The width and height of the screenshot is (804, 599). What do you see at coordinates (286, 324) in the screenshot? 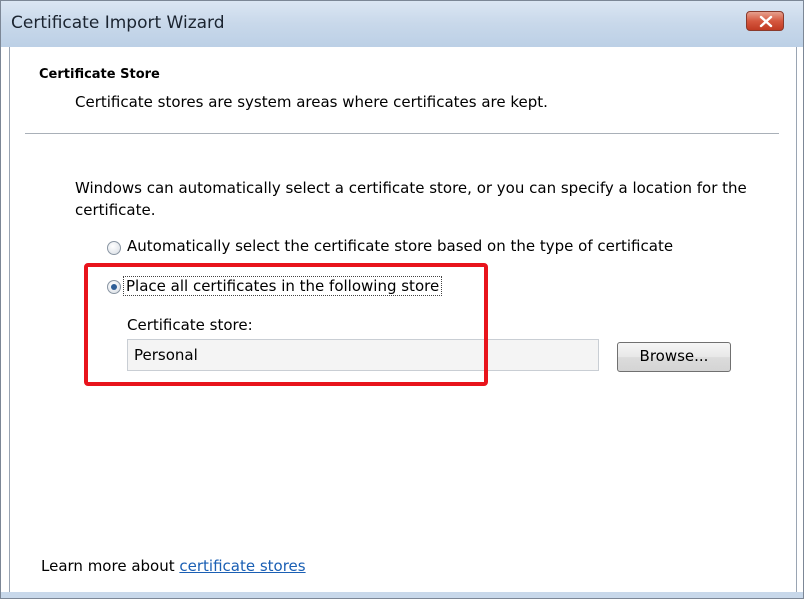
I see `highlight-annotation` at bounding box center [286, 324].